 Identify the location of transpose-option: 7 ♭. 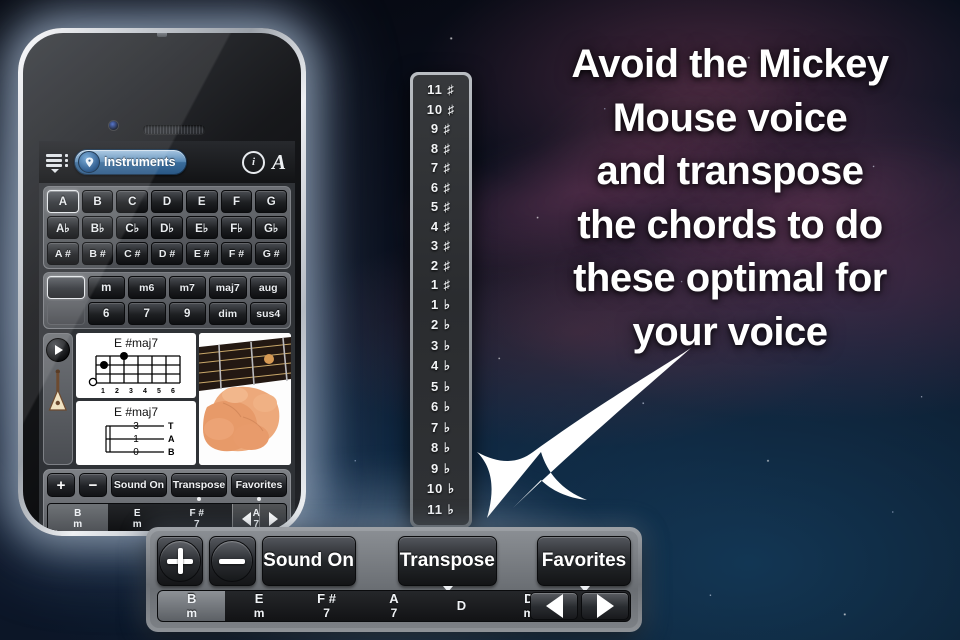
(441, 428).